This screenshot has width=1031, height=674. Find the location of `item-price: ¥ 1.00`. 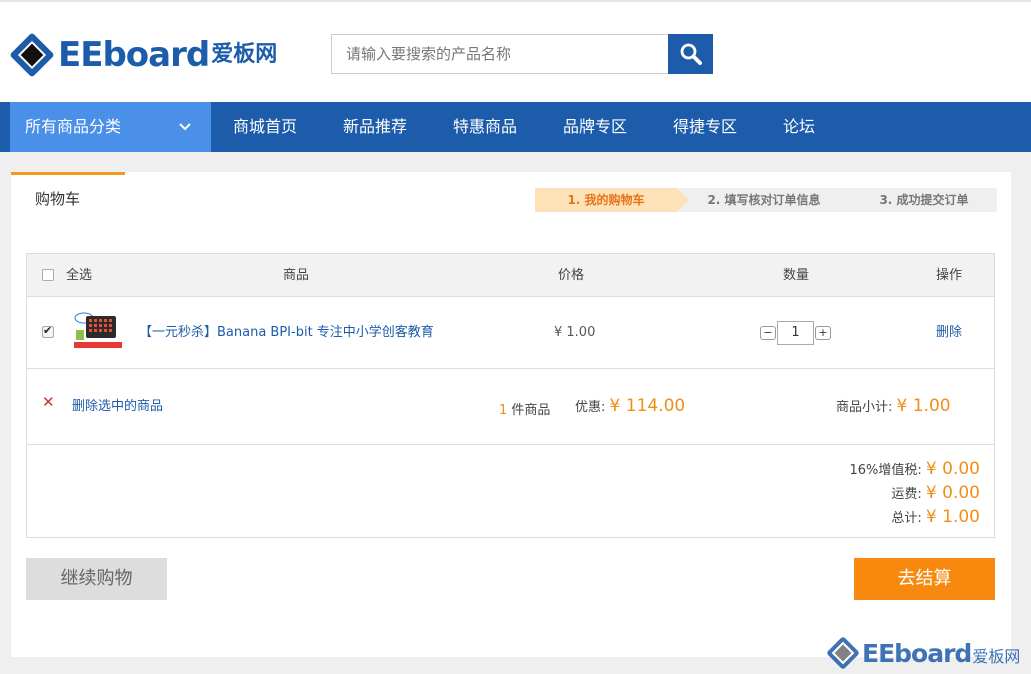

item-price: ¥ 1.00 is located at coordinates (575, 332).